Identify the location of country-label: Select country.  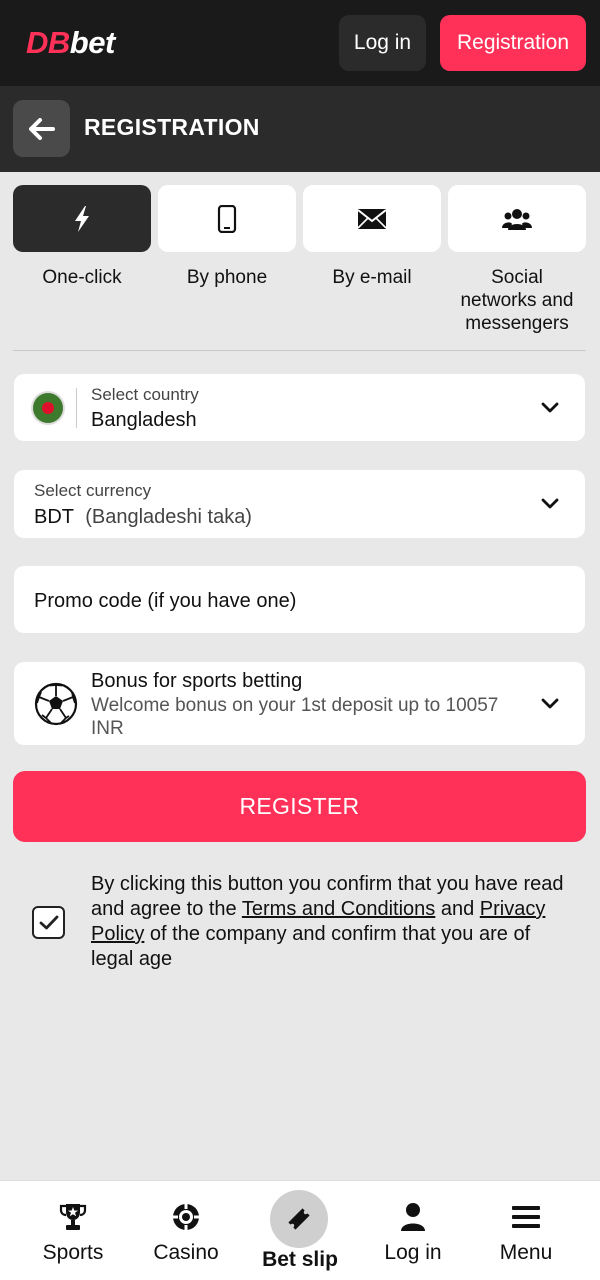
(145, 394).